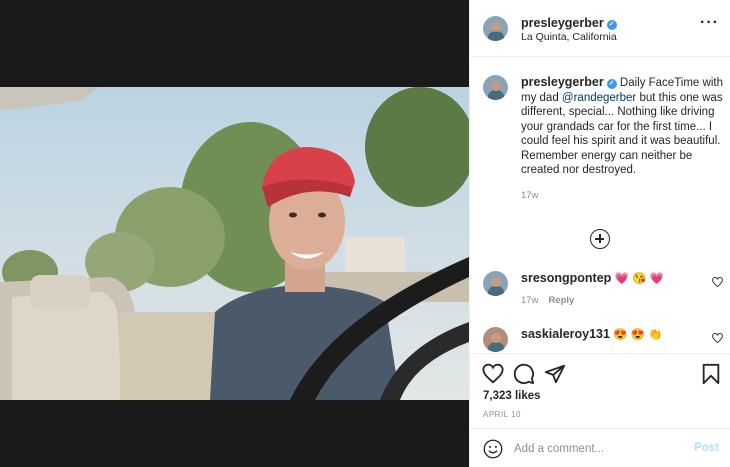  I want to click on plus-circle-icon, so click(600, 239).